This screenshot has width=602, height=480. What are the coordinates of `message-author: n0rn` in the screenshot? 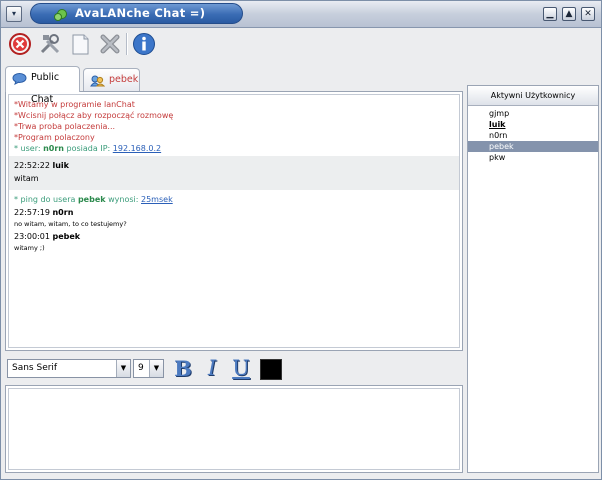 It's located at (63, 212).